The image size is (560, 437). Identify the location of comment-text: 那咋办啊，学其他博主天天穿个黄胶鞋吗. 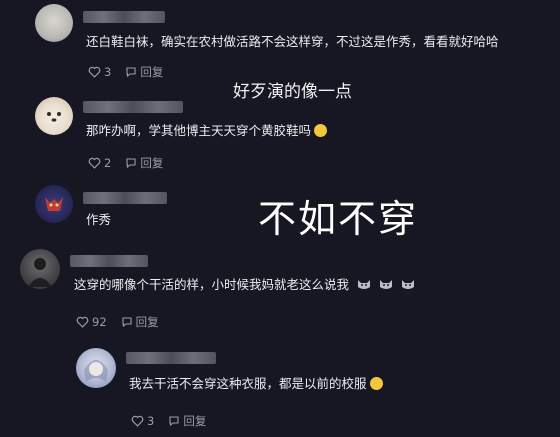
(207, 131).